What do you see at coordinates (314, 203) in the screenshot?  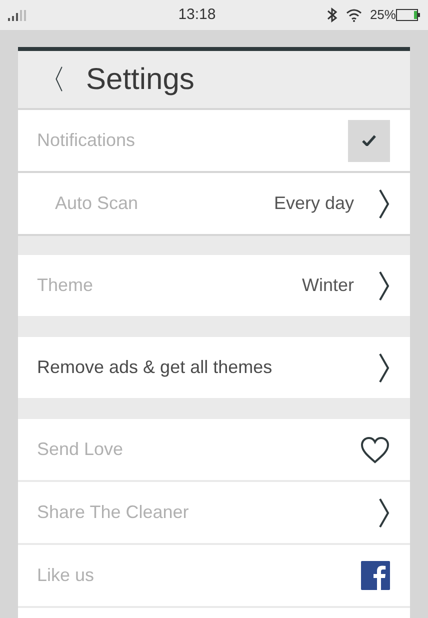 I see `row-value: Every day` at bounding box center [314, 203].